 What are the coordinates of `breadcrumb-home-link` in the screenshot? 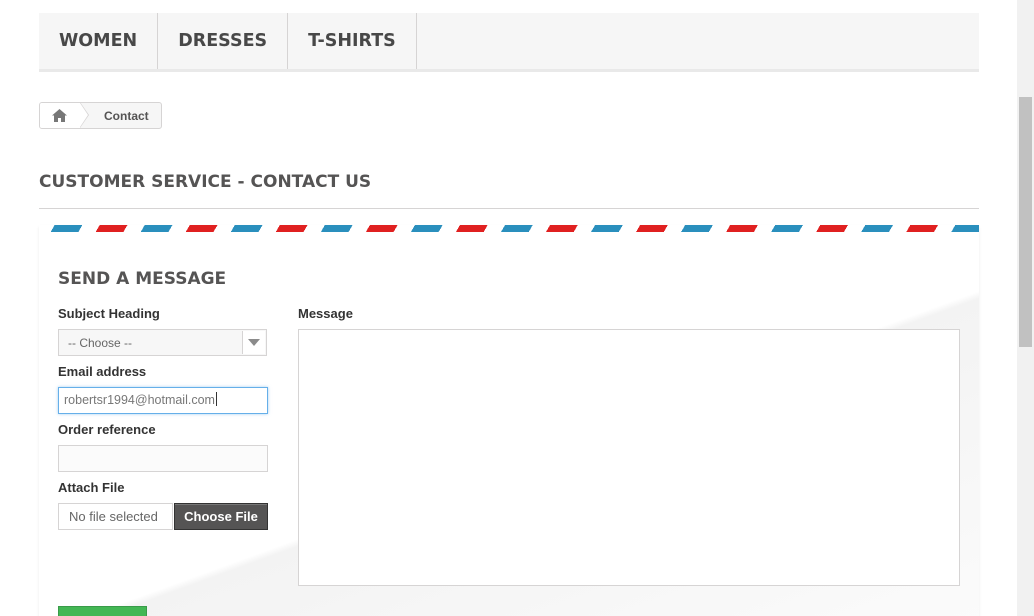 It's located at (64, 115).